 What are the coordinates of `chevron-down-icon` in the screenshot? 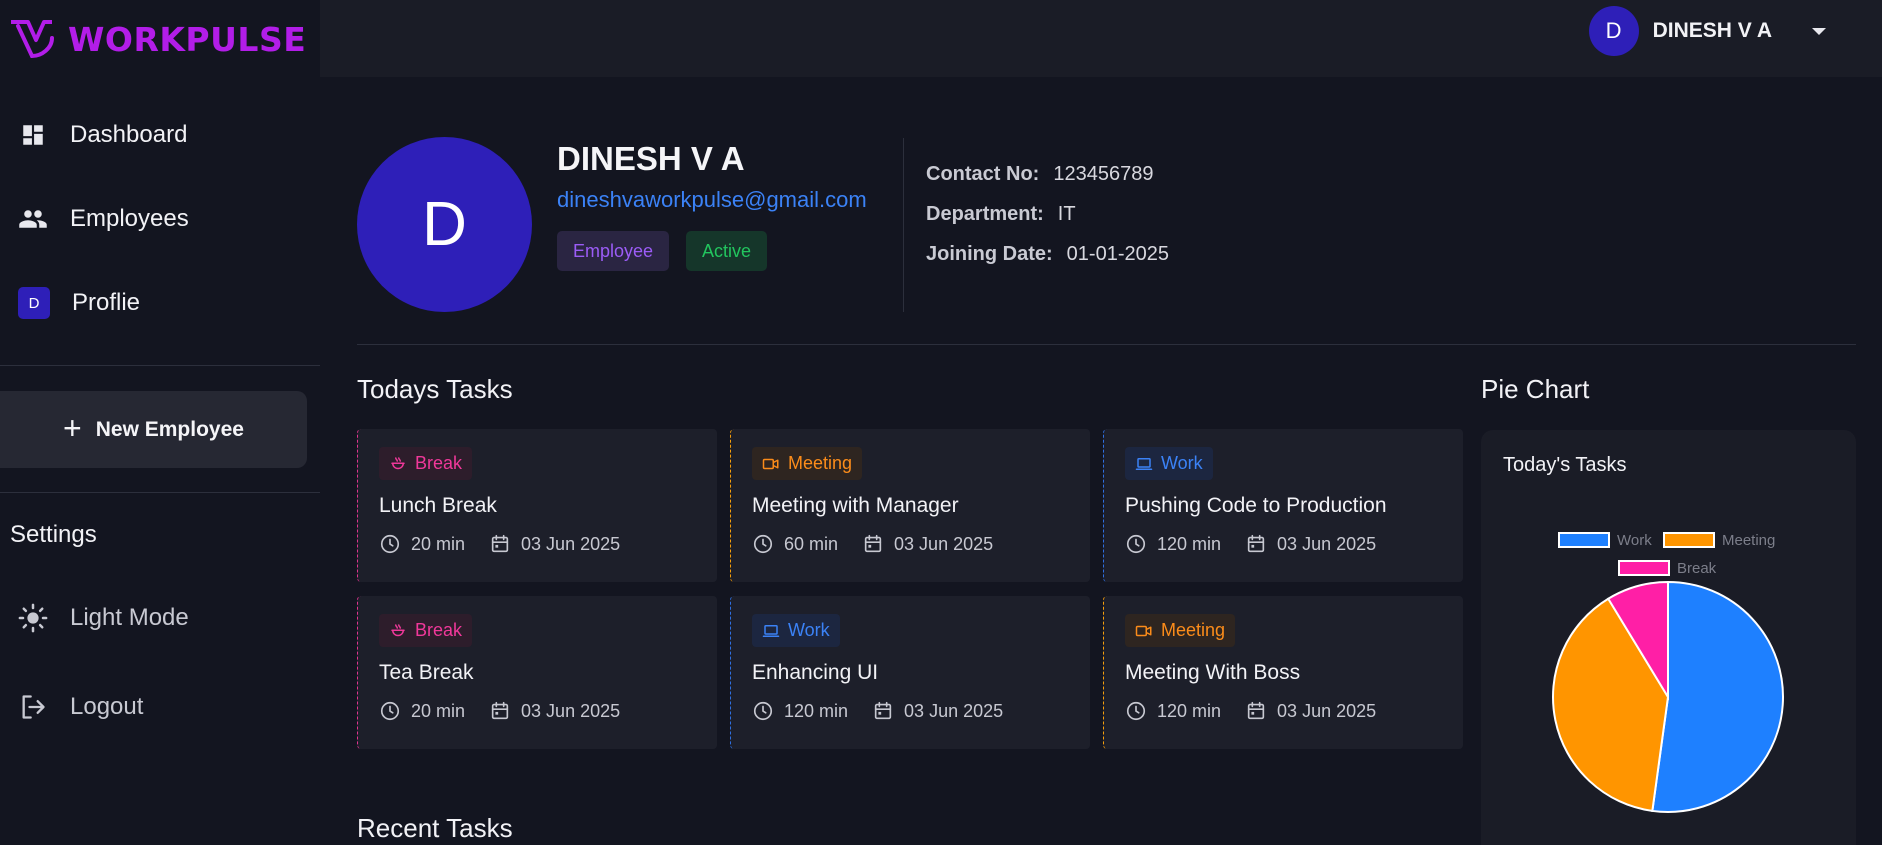 It's located at (1819, 31).